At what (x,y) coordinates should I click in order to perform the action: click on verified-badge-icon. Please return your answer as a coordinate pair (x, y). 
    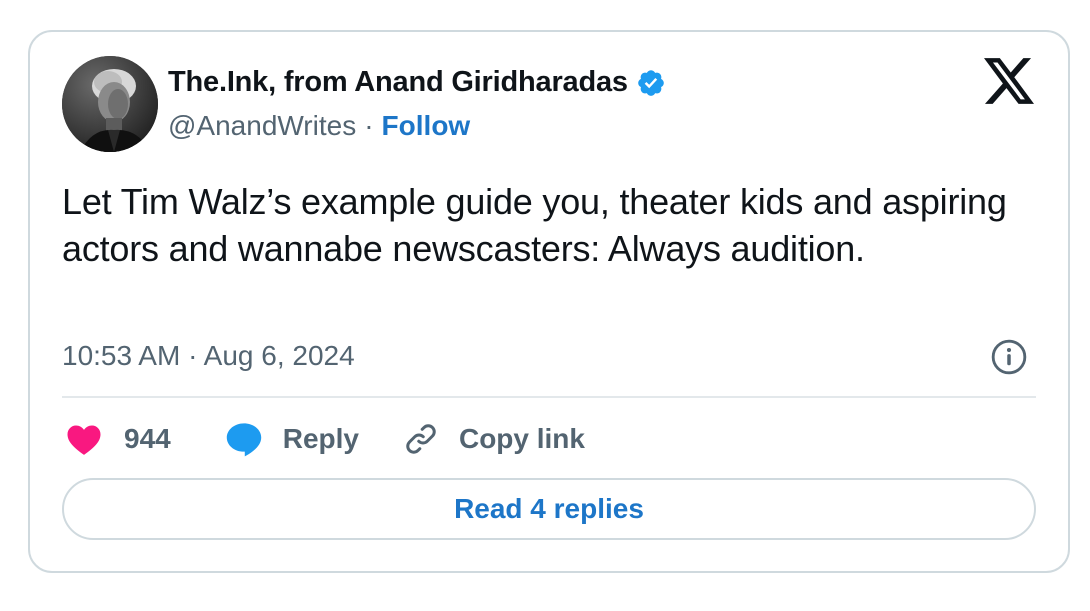
    Looking at the image, I should click on (651, 83).